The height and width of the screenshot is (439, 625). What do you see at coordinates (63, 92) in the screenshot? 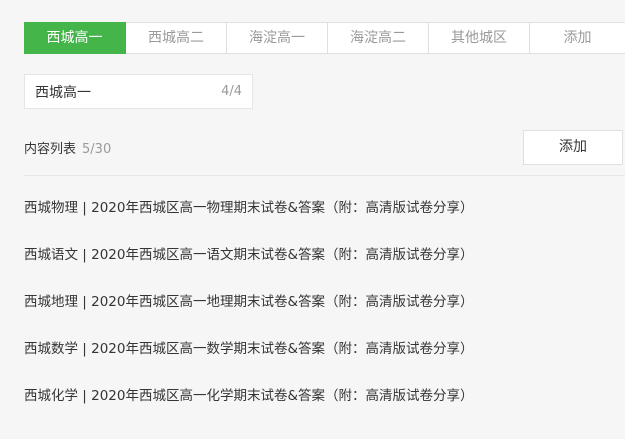
I see `category-name-value: 西城高一` at bounding box center [63, 92].